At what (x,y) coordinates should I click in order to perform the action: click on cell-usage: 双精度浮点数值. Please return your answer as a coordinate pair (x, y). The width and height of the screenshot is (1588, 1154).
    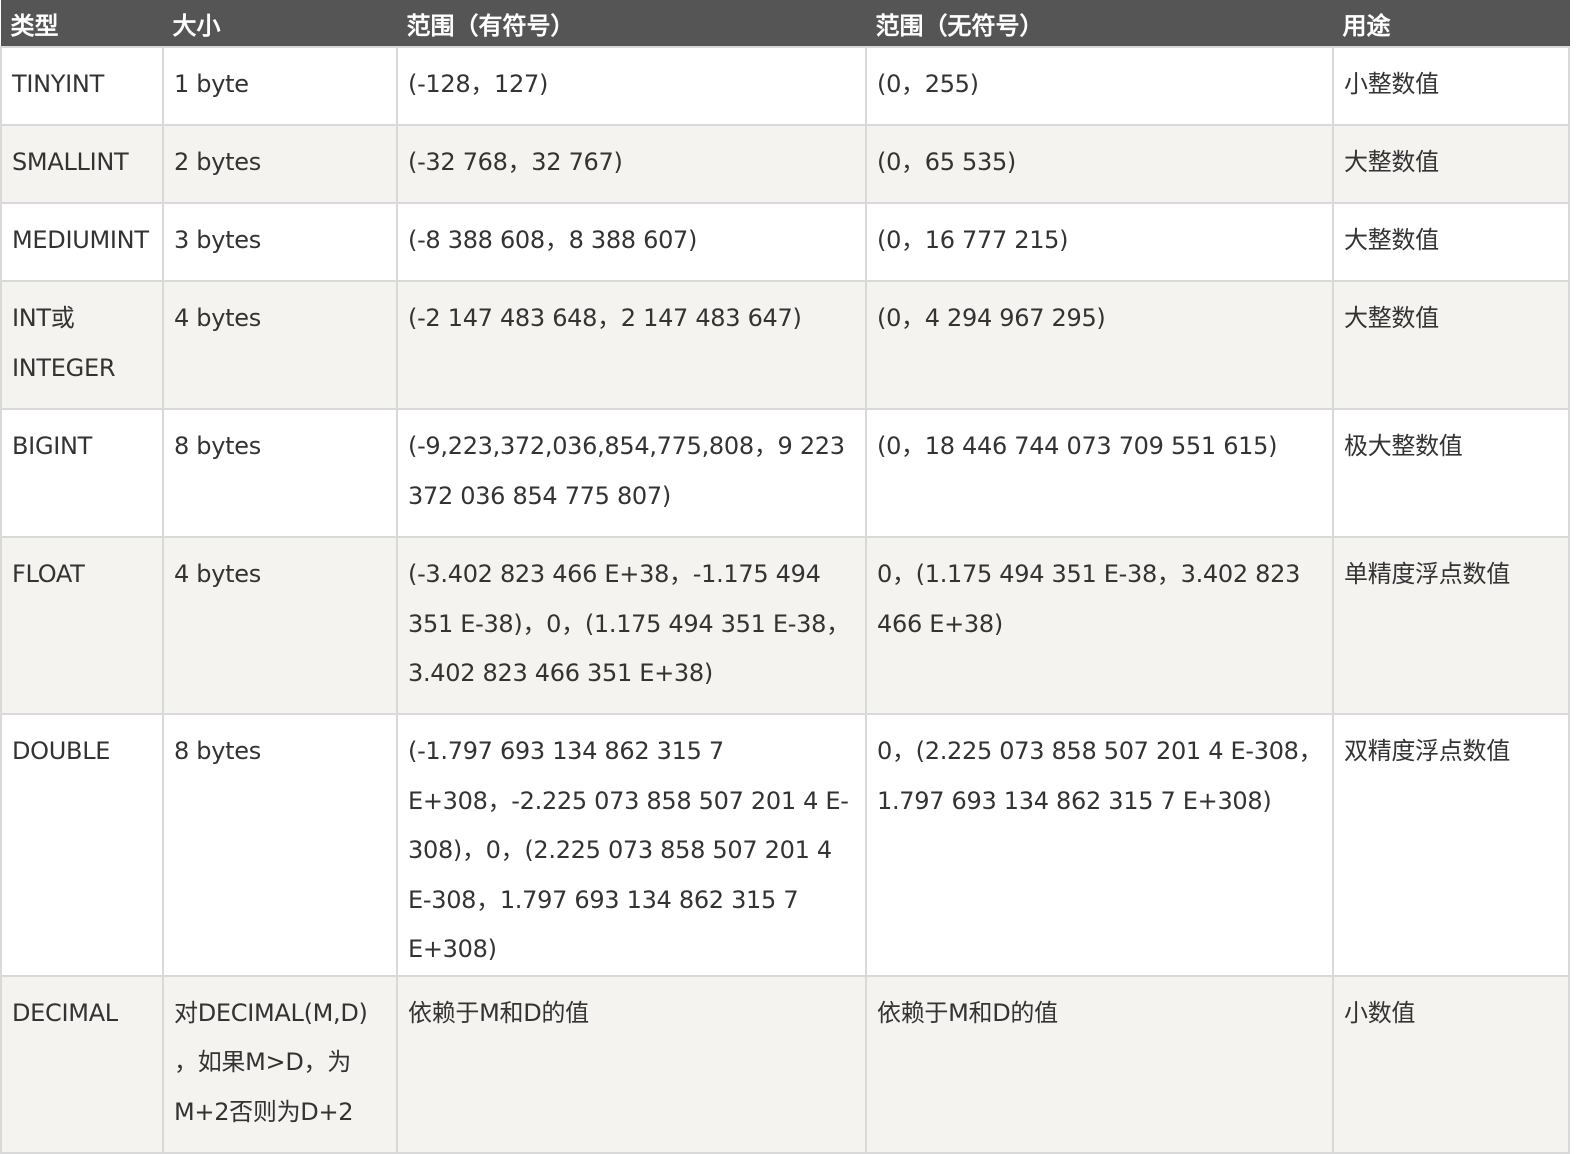
    Looking at the image, I should click on (1451, 845).